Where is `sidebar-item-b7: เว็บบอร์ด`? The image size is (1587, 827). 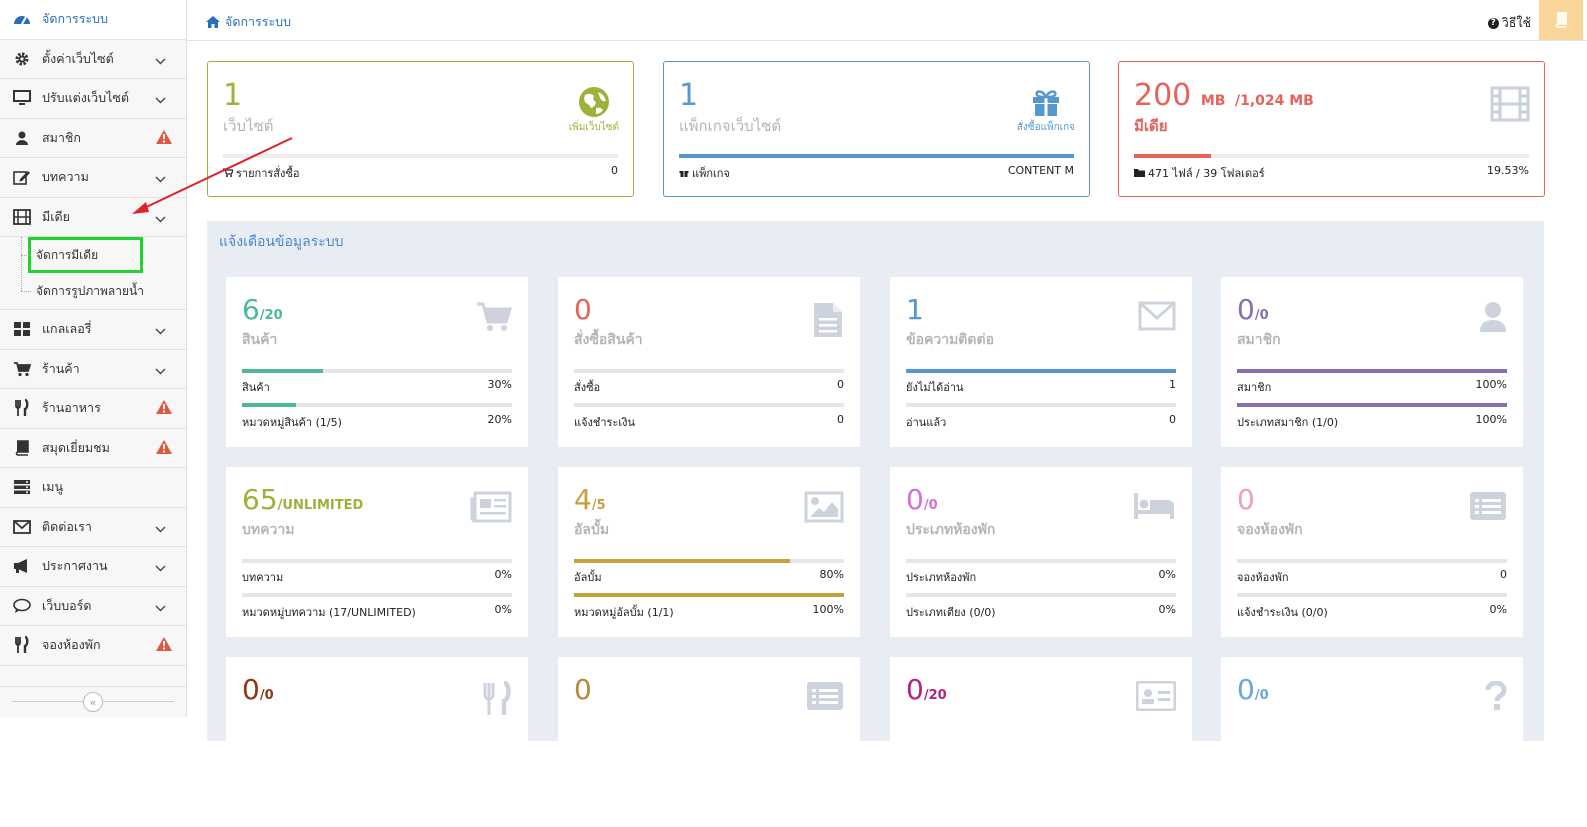 sidebar-item-b7: เว็บบอร์ด is located at coordinates (93, 606).